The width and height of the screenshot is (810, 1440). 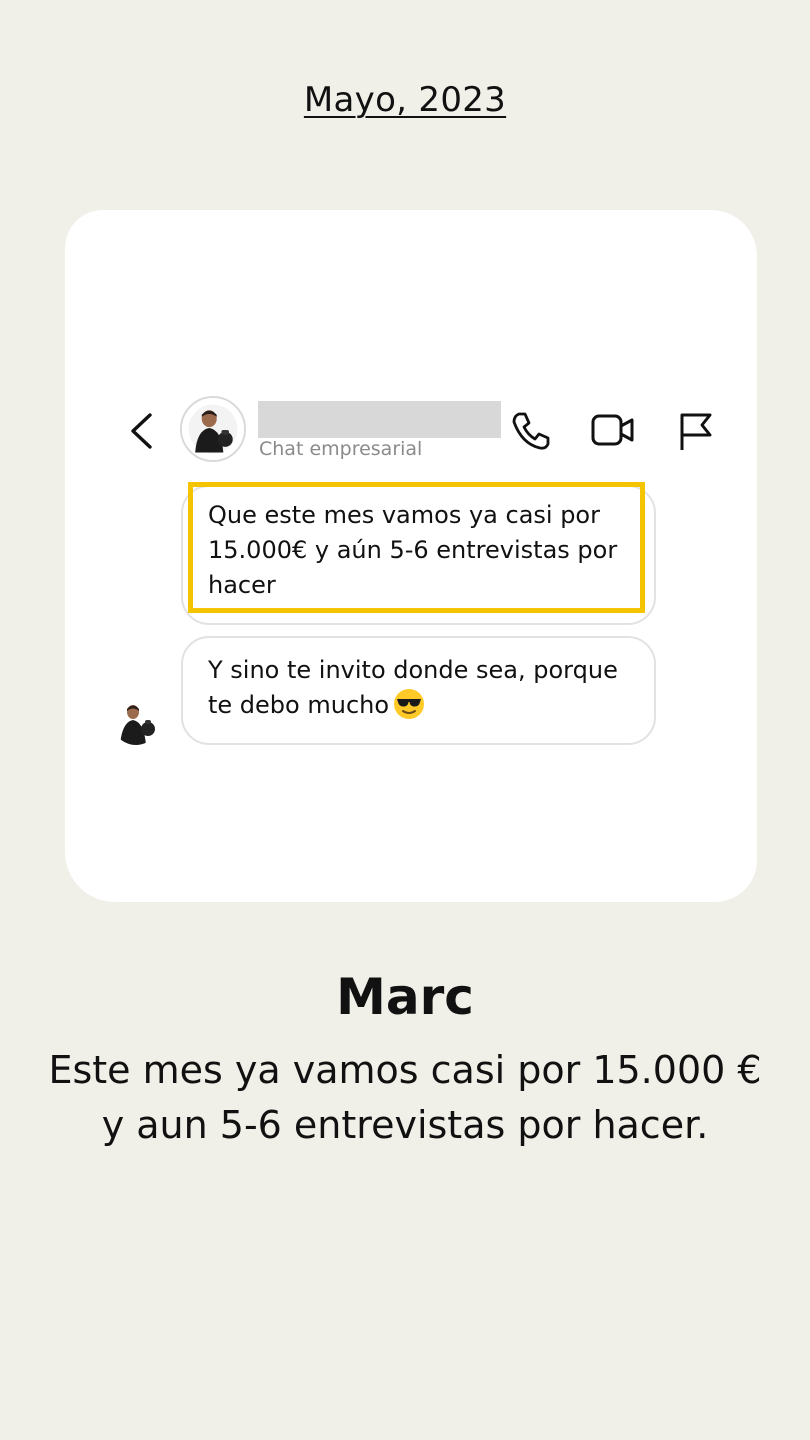 What do you see at coordinates (696, 431) in the screenshot?
I see `flag-icon` at bounding box center [696, 431].